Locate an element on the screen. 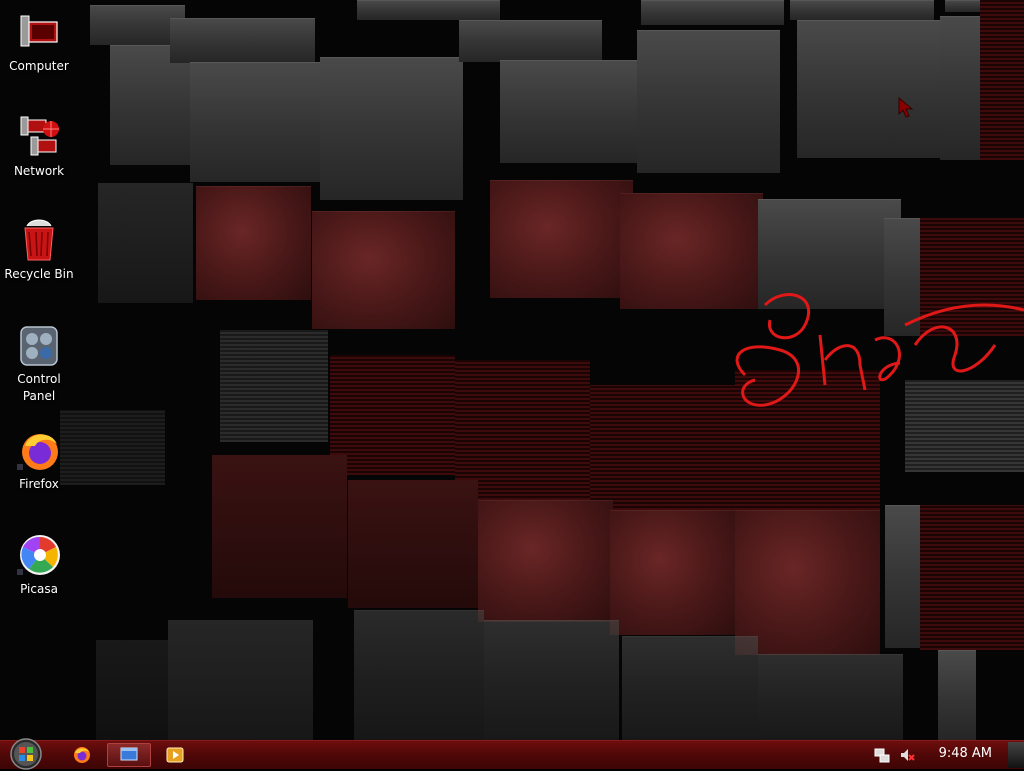 This screenshot has height=771, width=1024. wallpaper-script-decoration is located at coordinates (879, 350).